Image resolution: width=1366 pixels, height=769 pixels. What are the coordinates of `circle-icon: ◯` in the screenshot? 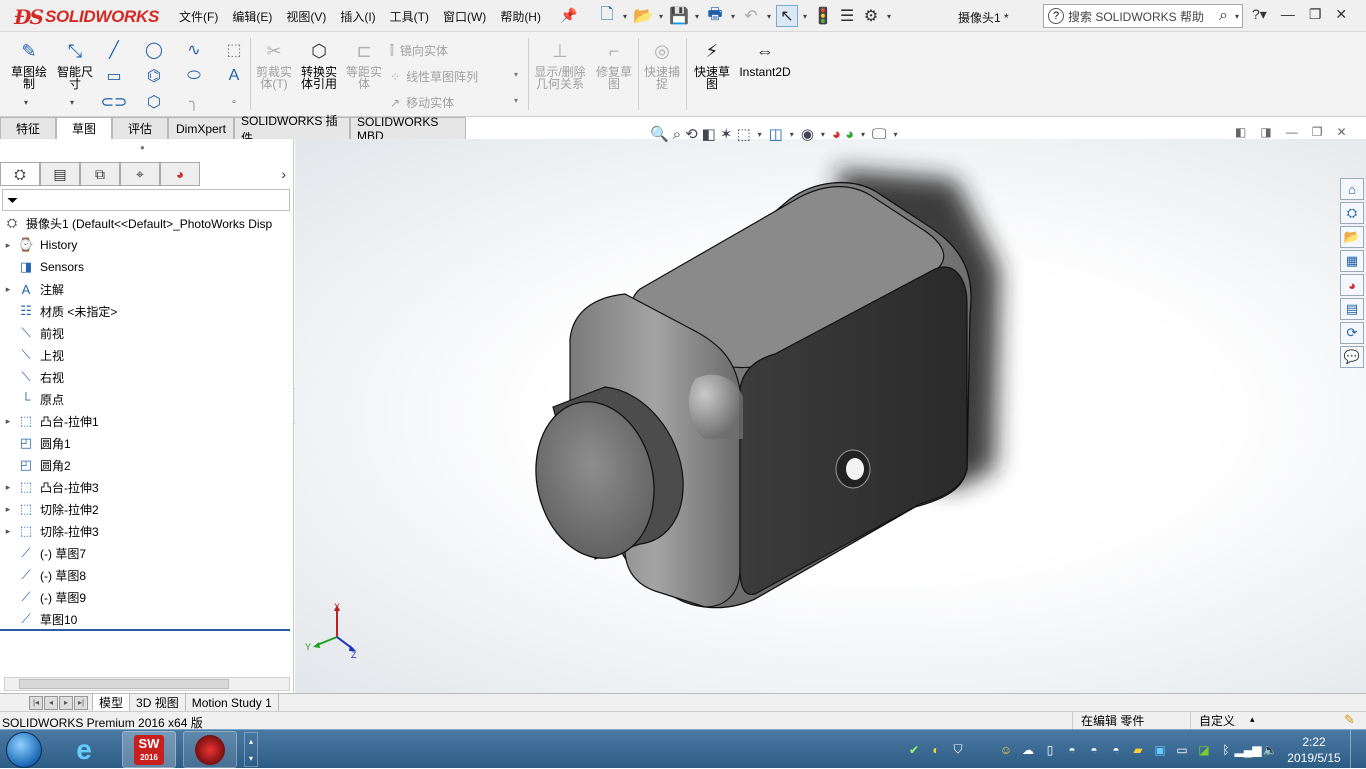 It's located at (154, 50).